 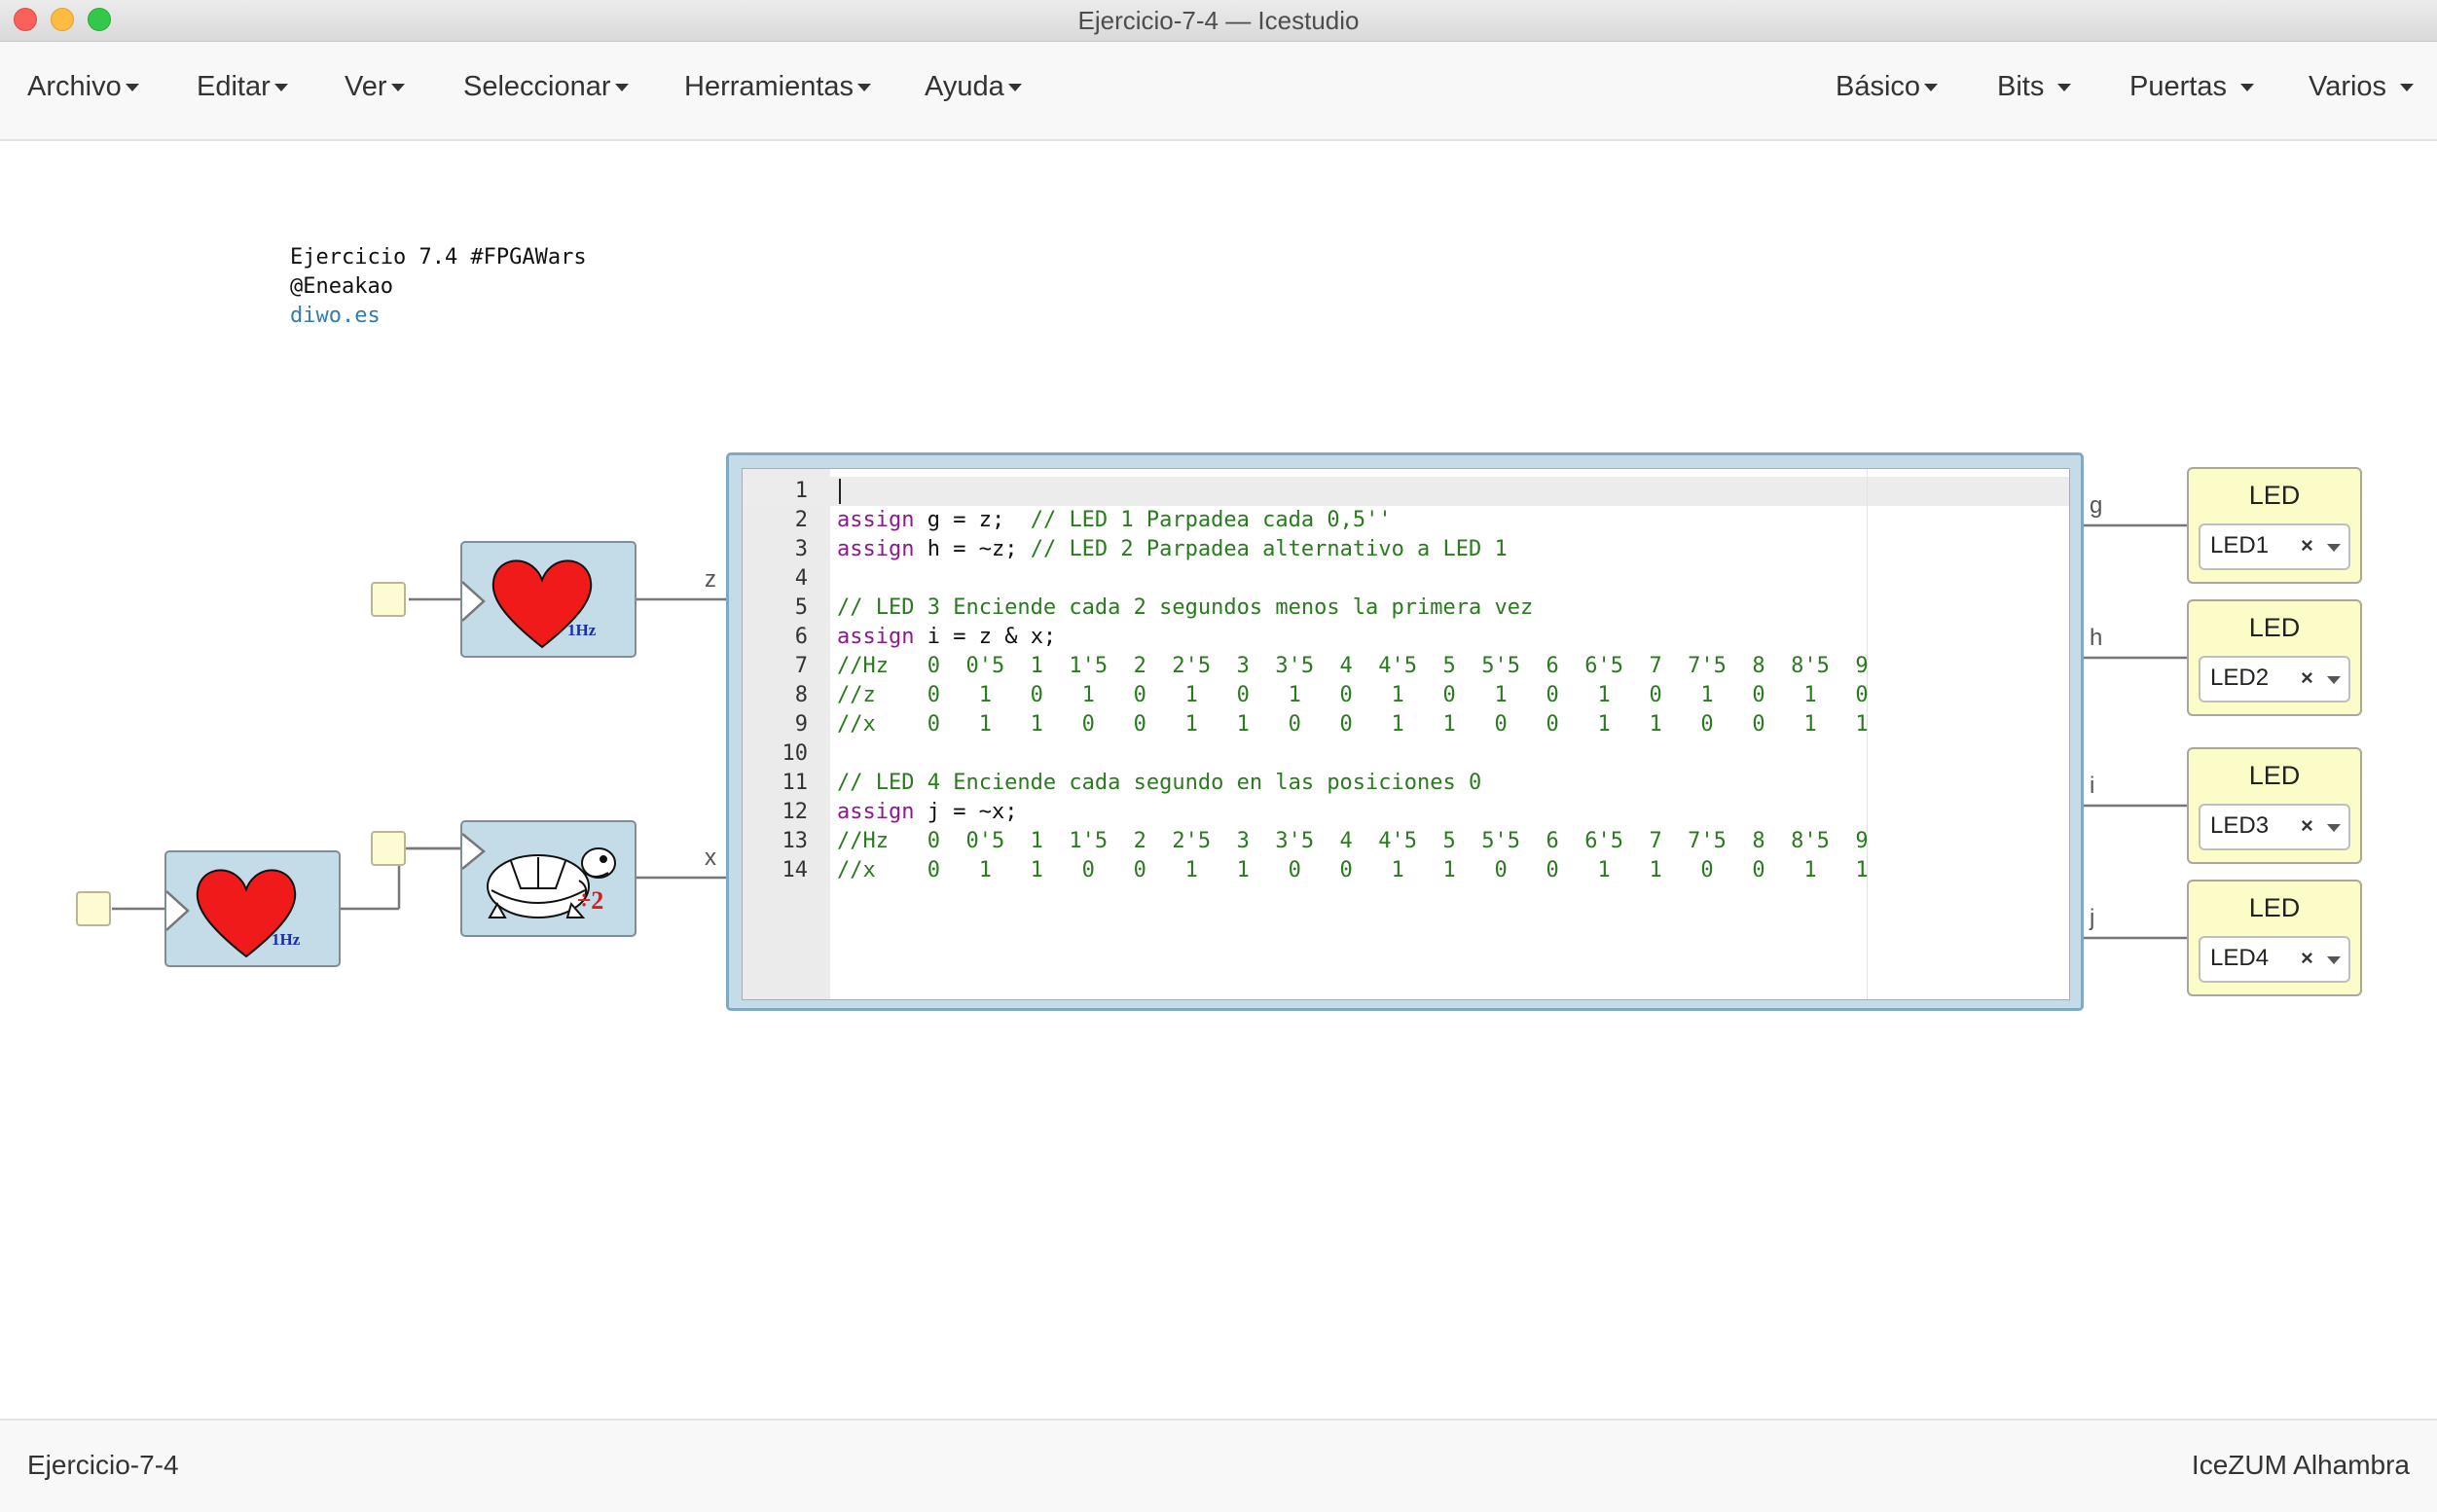 I want to click on line-number: 6, so click(x=801, y=637).